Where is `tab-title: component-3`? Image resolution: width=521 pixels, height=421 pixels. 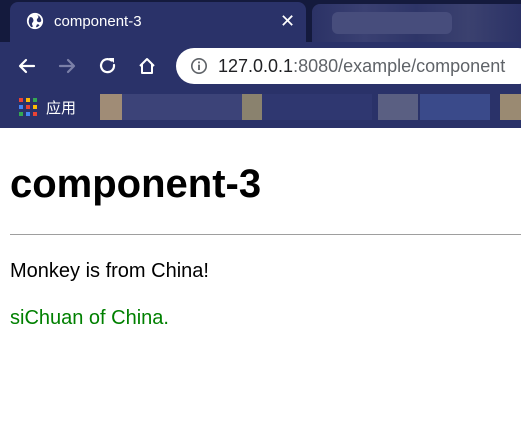 tab-title: component-3 is located at coordinates (98, 21).